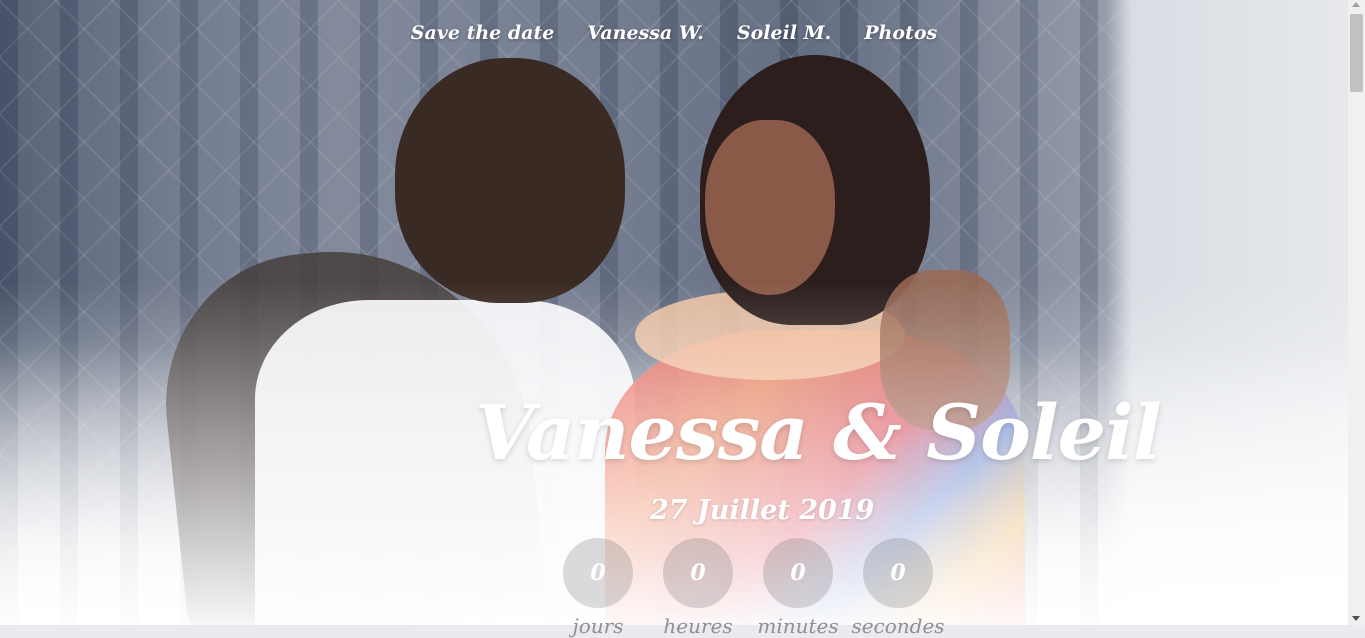 The image size is (1365, 638). Describe the element at coordinates (798, 573) in the screenshot. I see `countdown-minutes-value: 0` at that location.